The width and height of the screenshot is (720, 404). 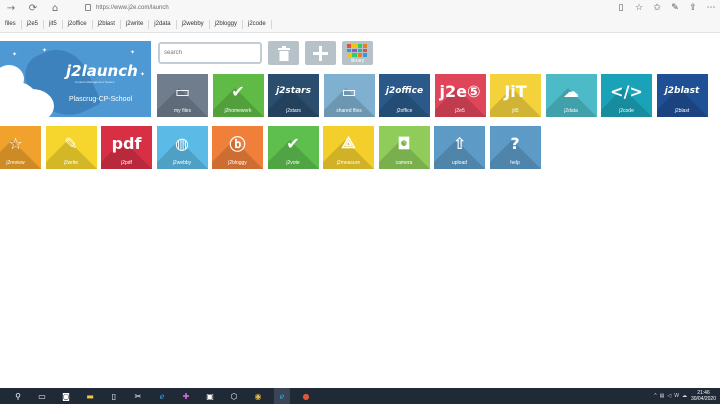 I want to click on tile-label: shared files, so click(x=349, y=111).